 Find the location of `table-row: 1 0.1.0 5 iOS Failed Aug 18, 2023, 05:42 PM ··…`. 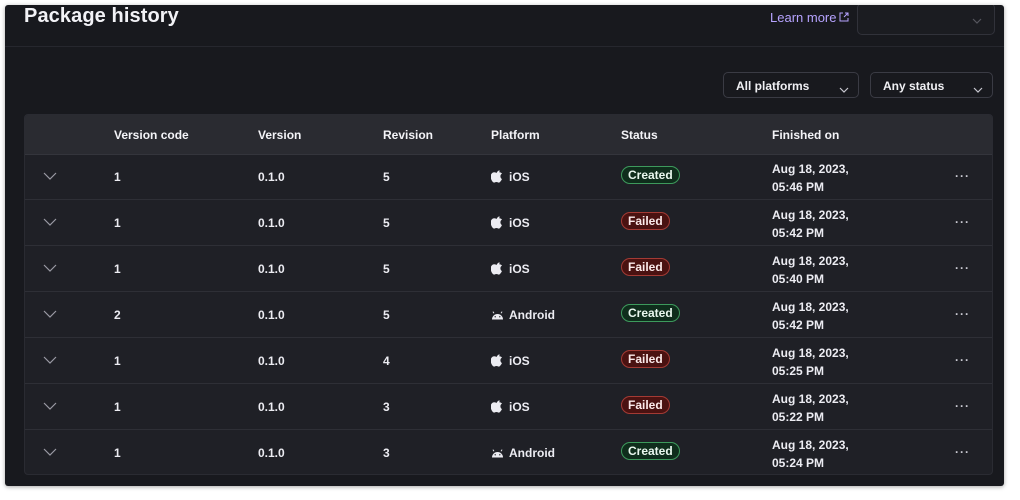

table-row: 1 0.1.0 5 iOS Failed Aug 18, 2023, 05:42 PM ··… is located at coordinates (508, 223).